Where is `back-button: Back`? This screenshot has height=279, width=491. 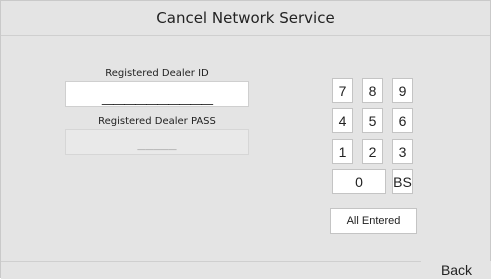
back-button: Back is located at coordinates (456, 270).